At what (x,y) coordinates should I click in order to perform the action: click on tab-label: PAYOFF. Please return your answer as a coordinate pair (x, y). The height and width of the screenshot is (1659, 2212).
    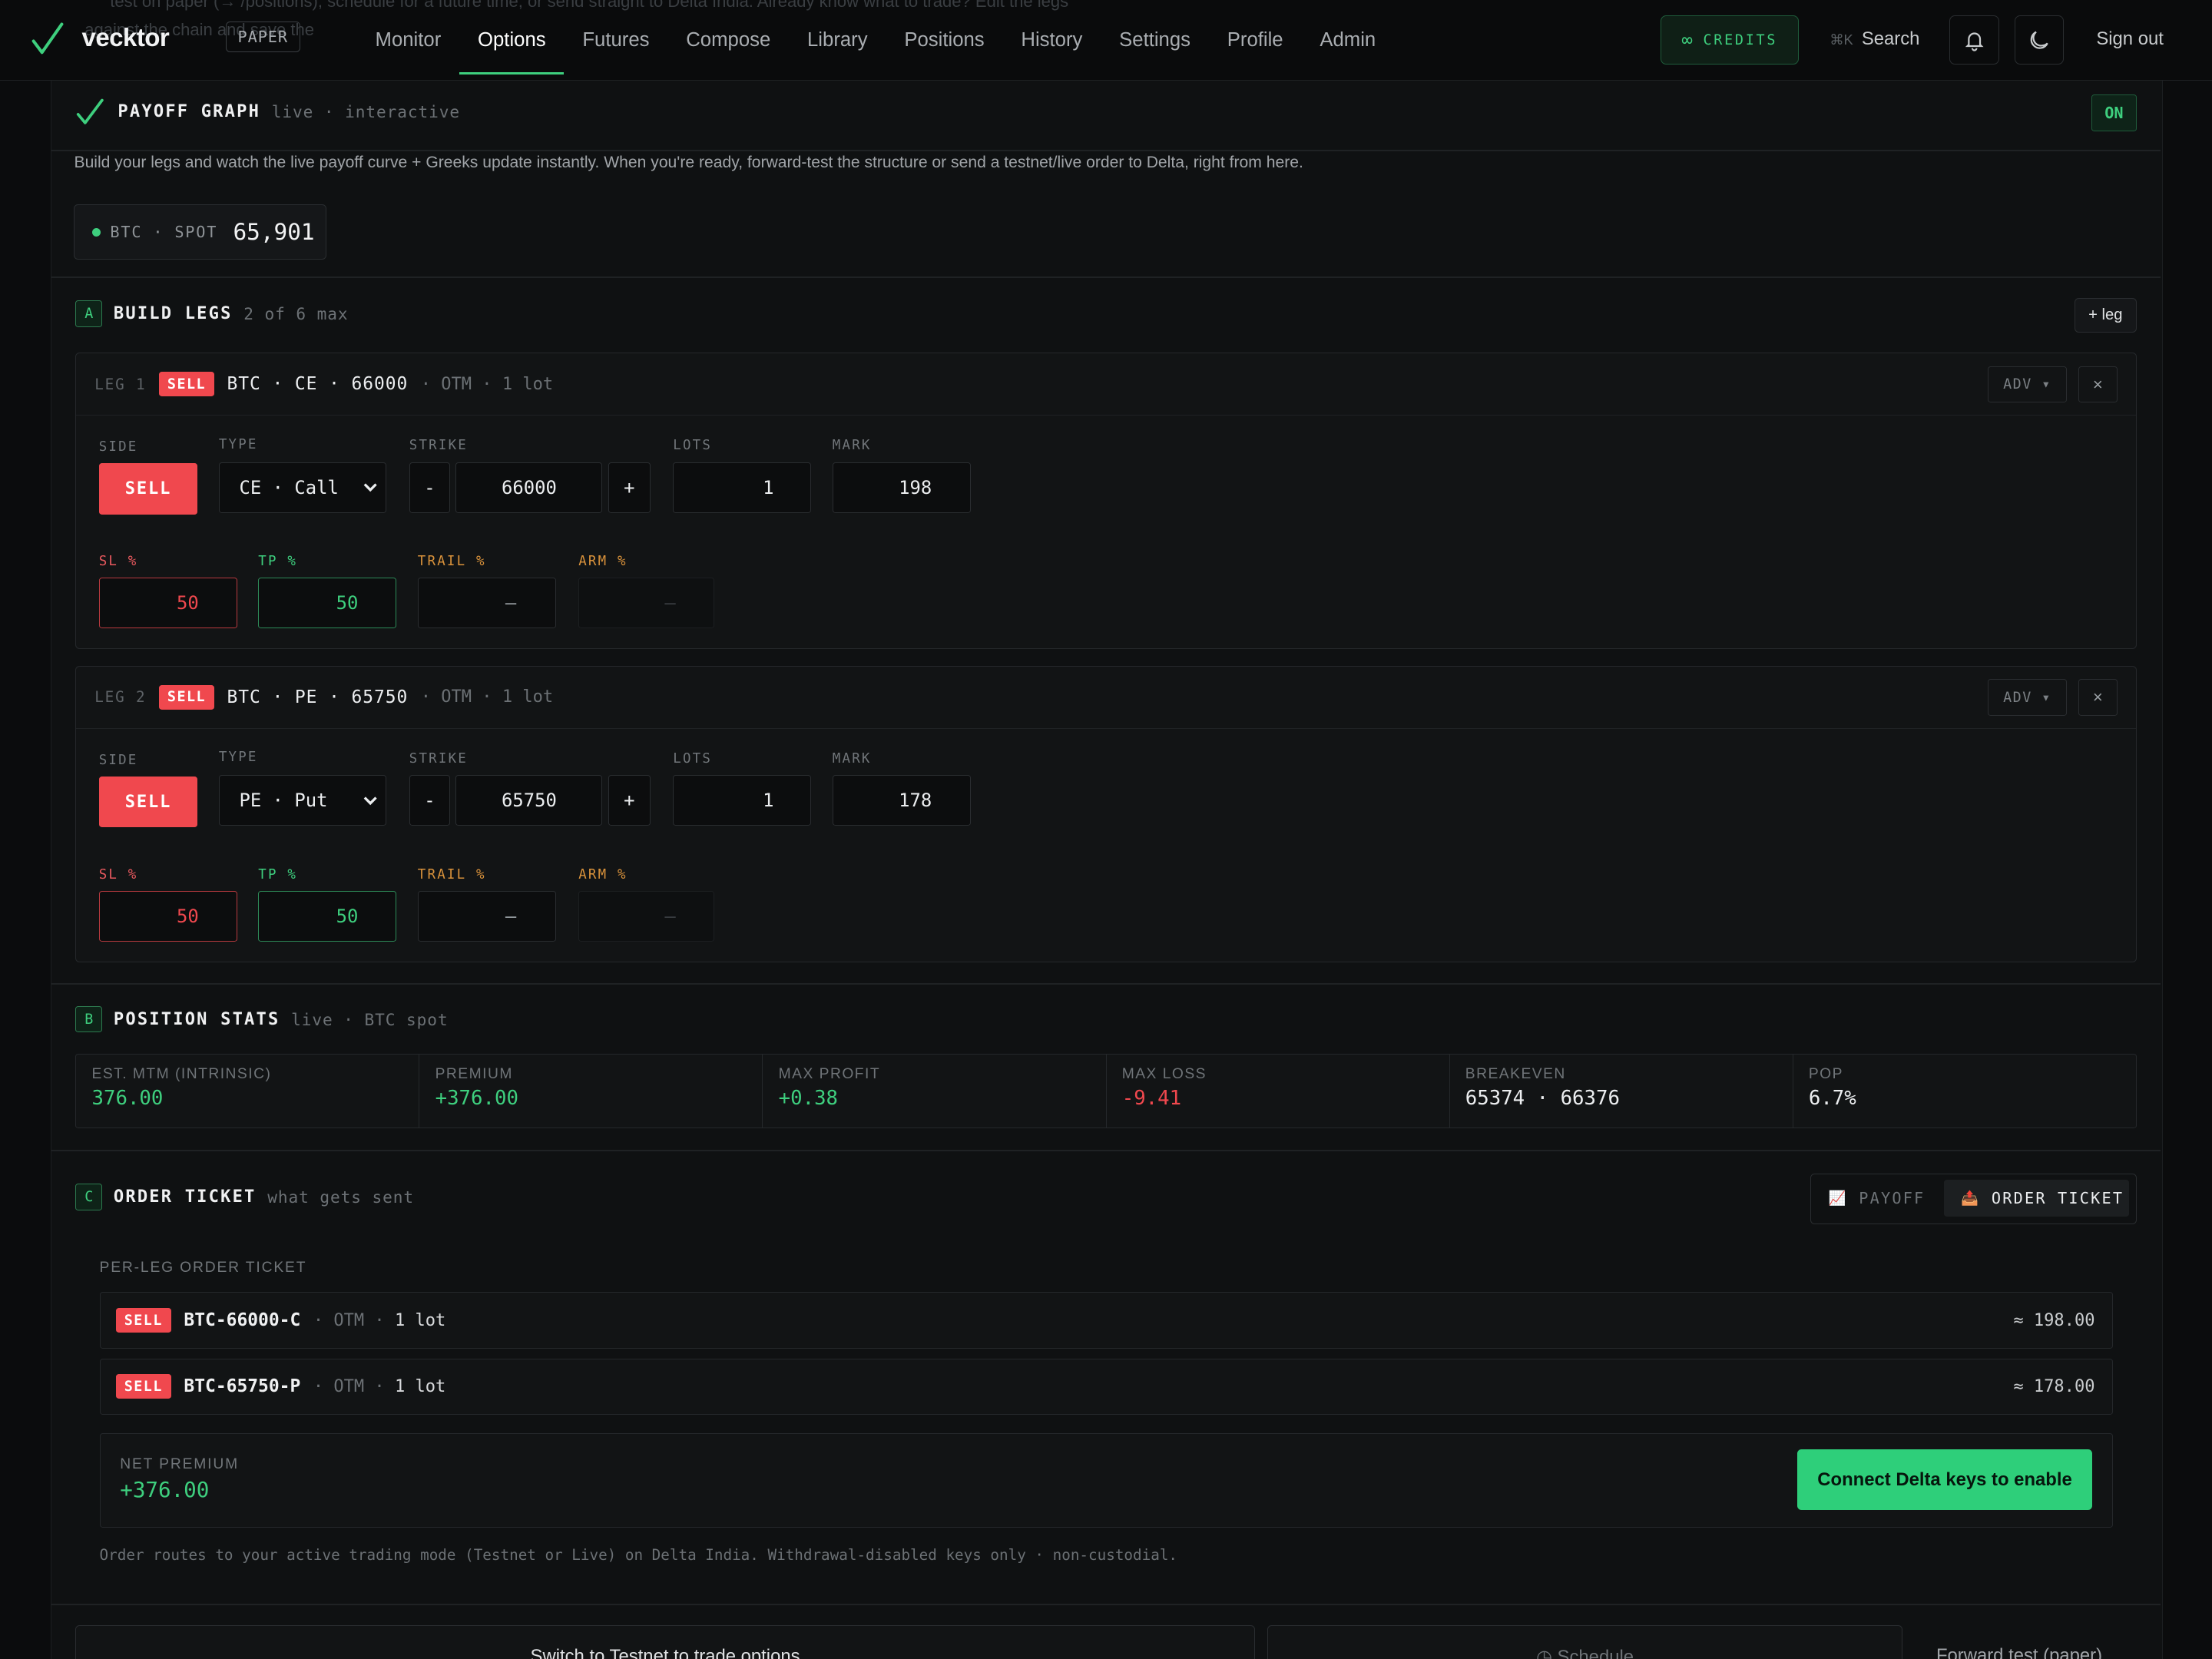
    Looking at the image, I should click on (1892, 1199).